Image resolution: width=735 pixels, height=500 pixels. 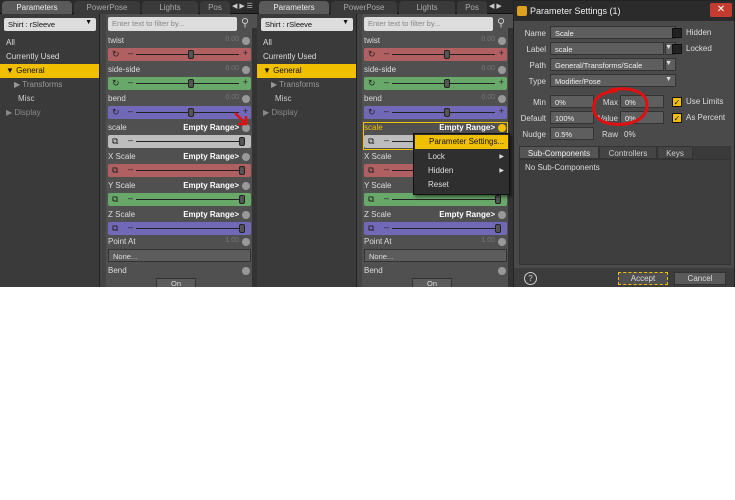 I want to click on param-y-scale-slider: ⧉ –, so click(x=179, y=199).